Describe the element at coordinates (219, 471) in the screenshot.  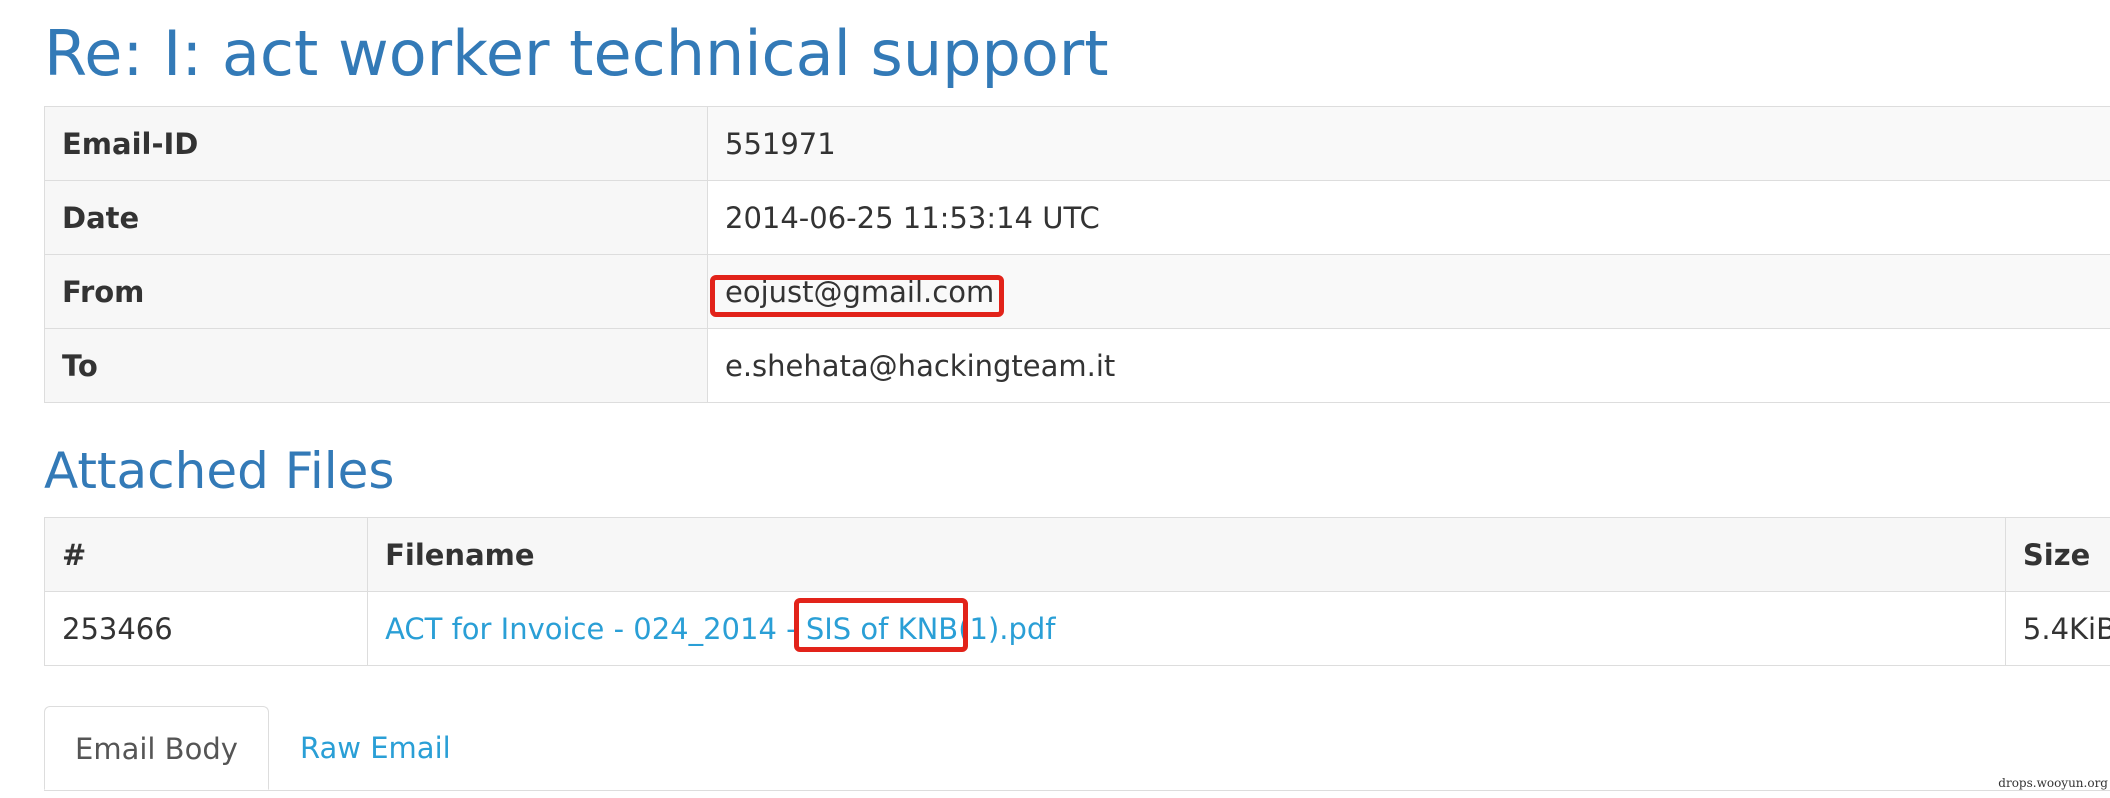
I see `attached-files-heading: Attached Files` at that location.